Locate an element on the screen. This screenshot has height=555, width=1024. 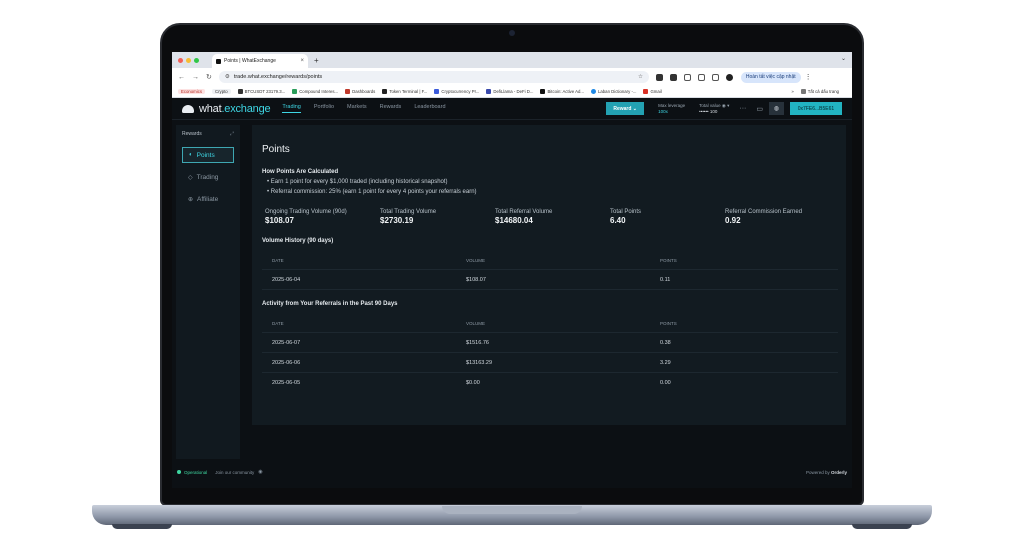
discord-icon: ◉ is located at coordinates (260, 472).